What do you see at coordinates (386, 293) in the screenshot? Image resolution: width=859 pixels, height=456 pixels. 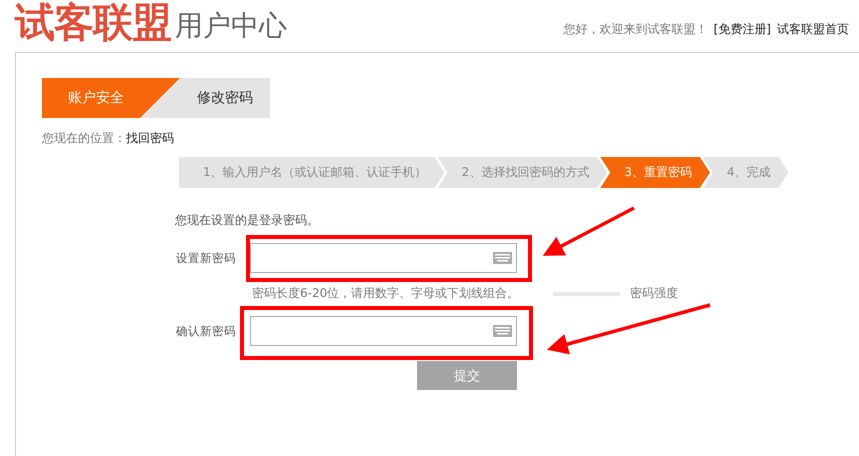 I see `password-hint: 密码长度6-20位，请用数字、字母或下划线组合。` at bounding box center [386, 293].